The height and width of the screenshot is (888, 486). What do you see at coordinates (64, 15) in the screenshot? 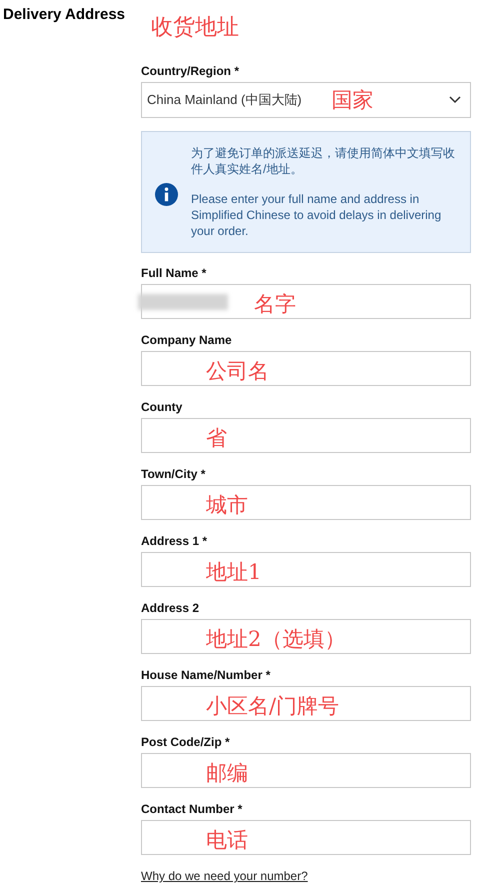
I see `section-title: Delivery Address` at bounding box center [64, 15].